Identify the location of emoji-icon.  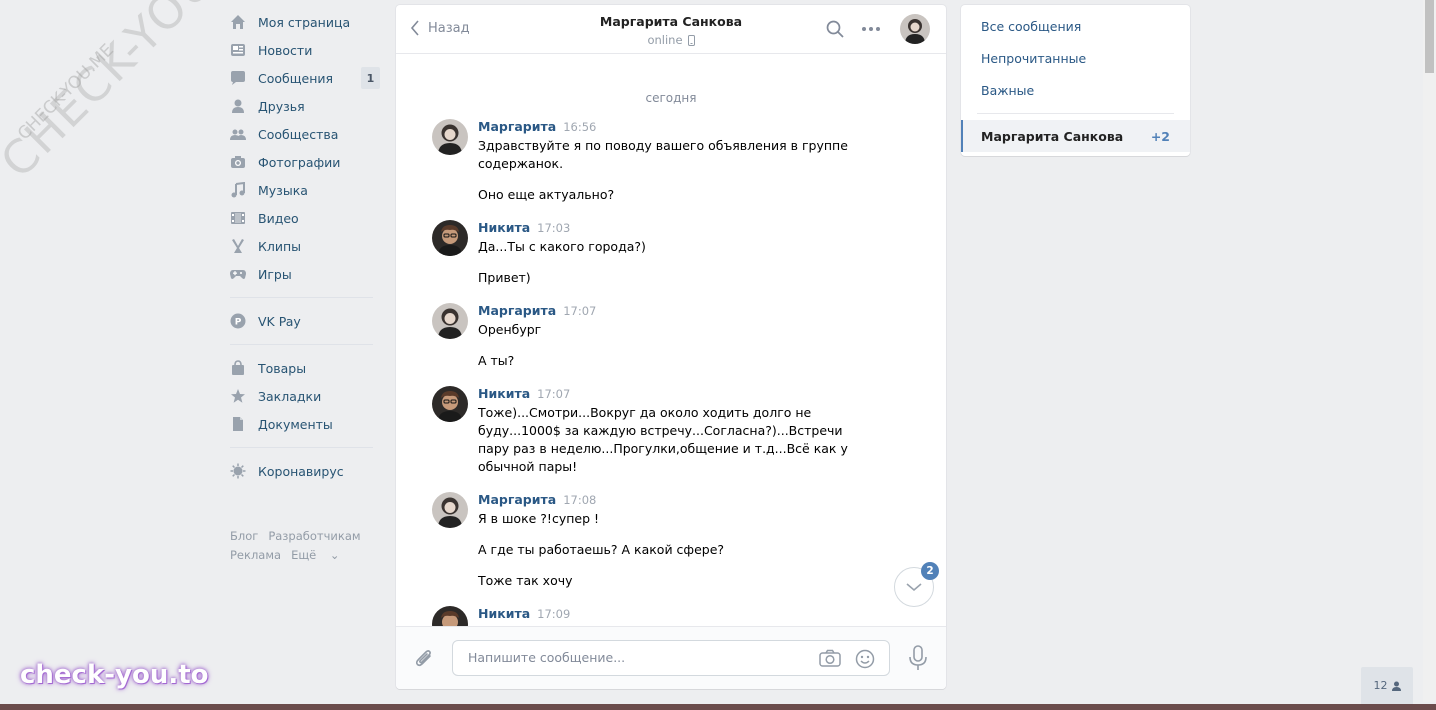
(865, 659).